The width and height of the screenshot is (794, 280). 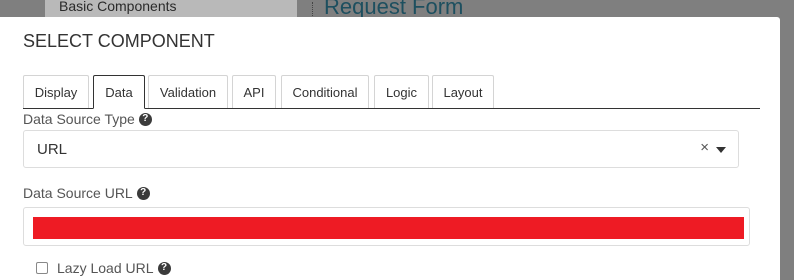 I want to click on data-source-url-input, so click(x=386, y=226).